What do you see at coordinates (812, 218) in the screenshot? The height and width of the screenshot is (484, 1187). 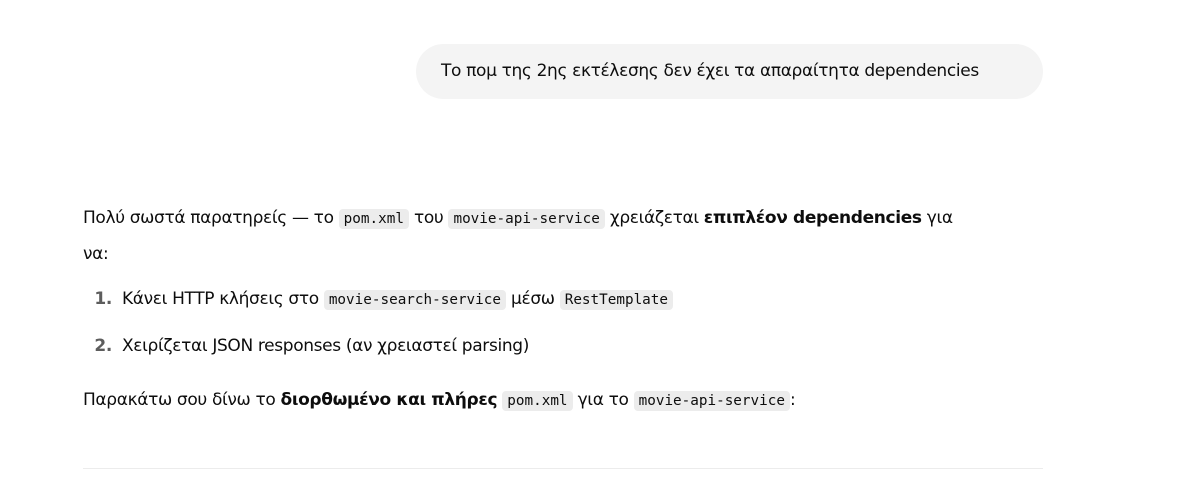 I see `intro-bold: επιπλέον dependencies` at bounding box center [812, 218].